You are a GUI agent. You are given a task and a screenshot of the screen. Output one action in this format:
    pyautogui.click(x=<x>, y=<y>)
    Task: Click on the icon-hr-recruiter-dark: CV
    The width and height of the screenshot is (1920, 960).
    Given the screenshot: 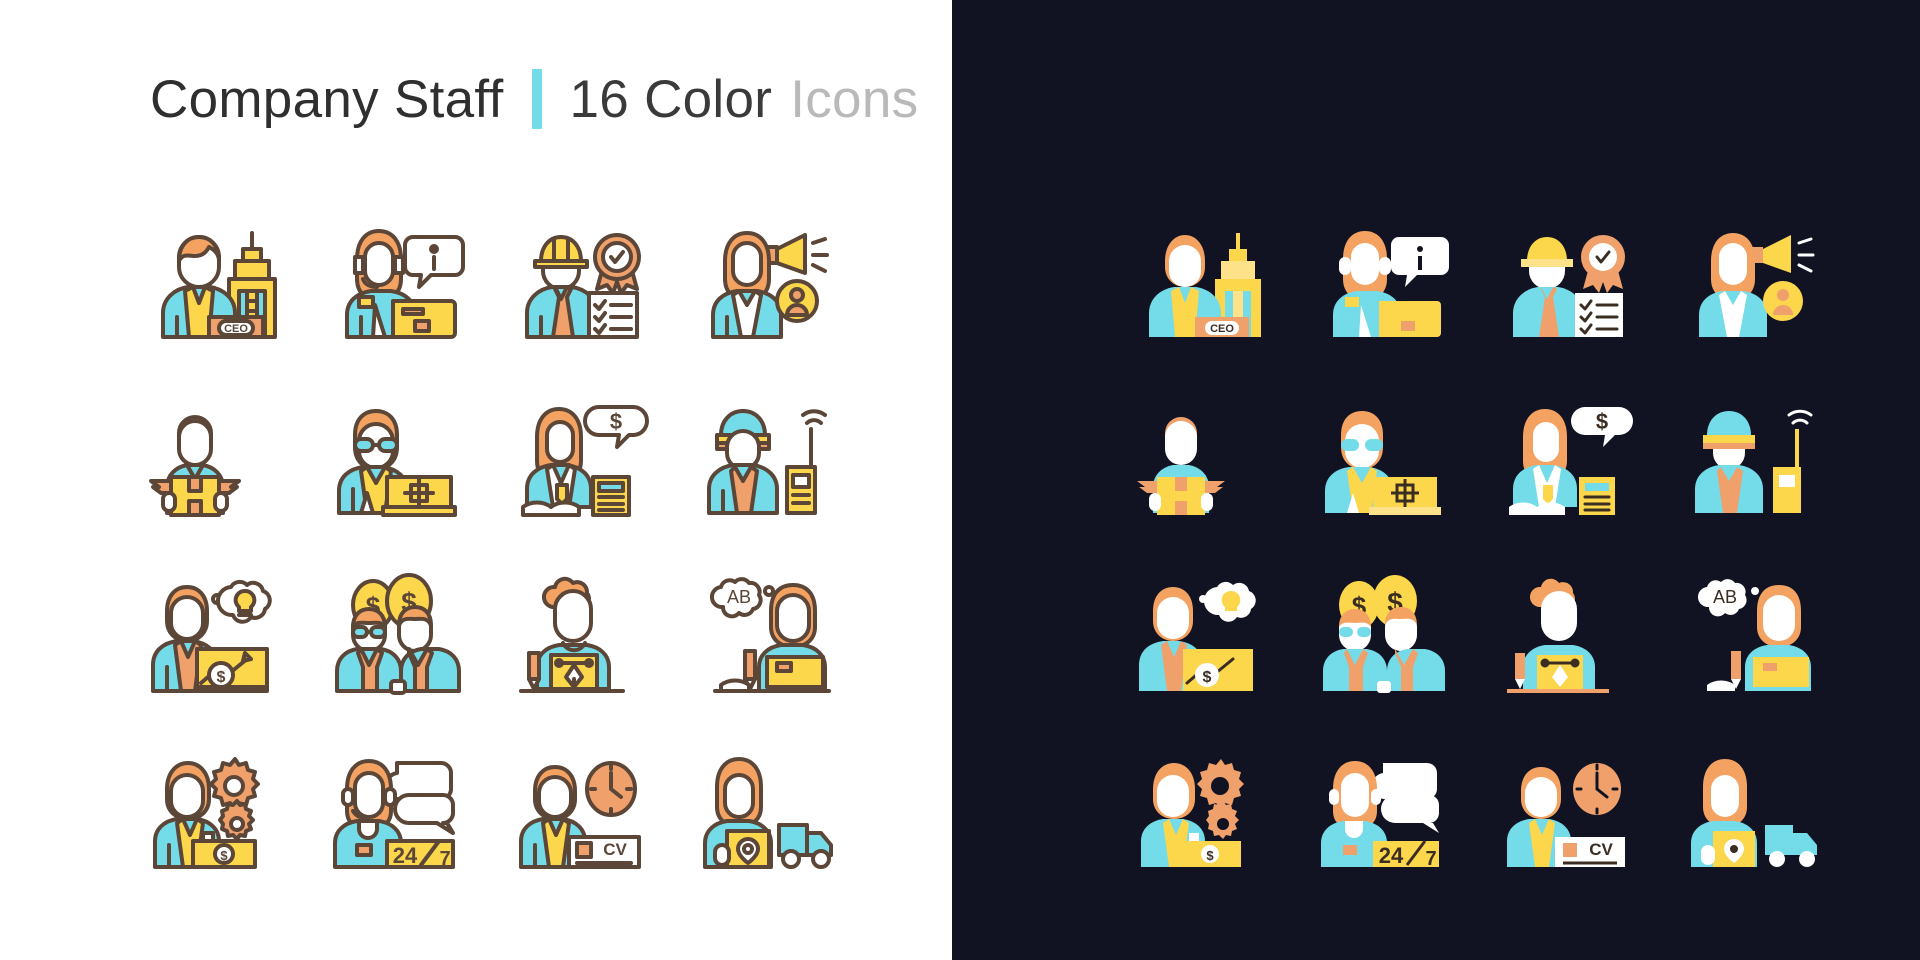 What is the action you would take?
    pyautogui.click(x=1568, y=816)
    